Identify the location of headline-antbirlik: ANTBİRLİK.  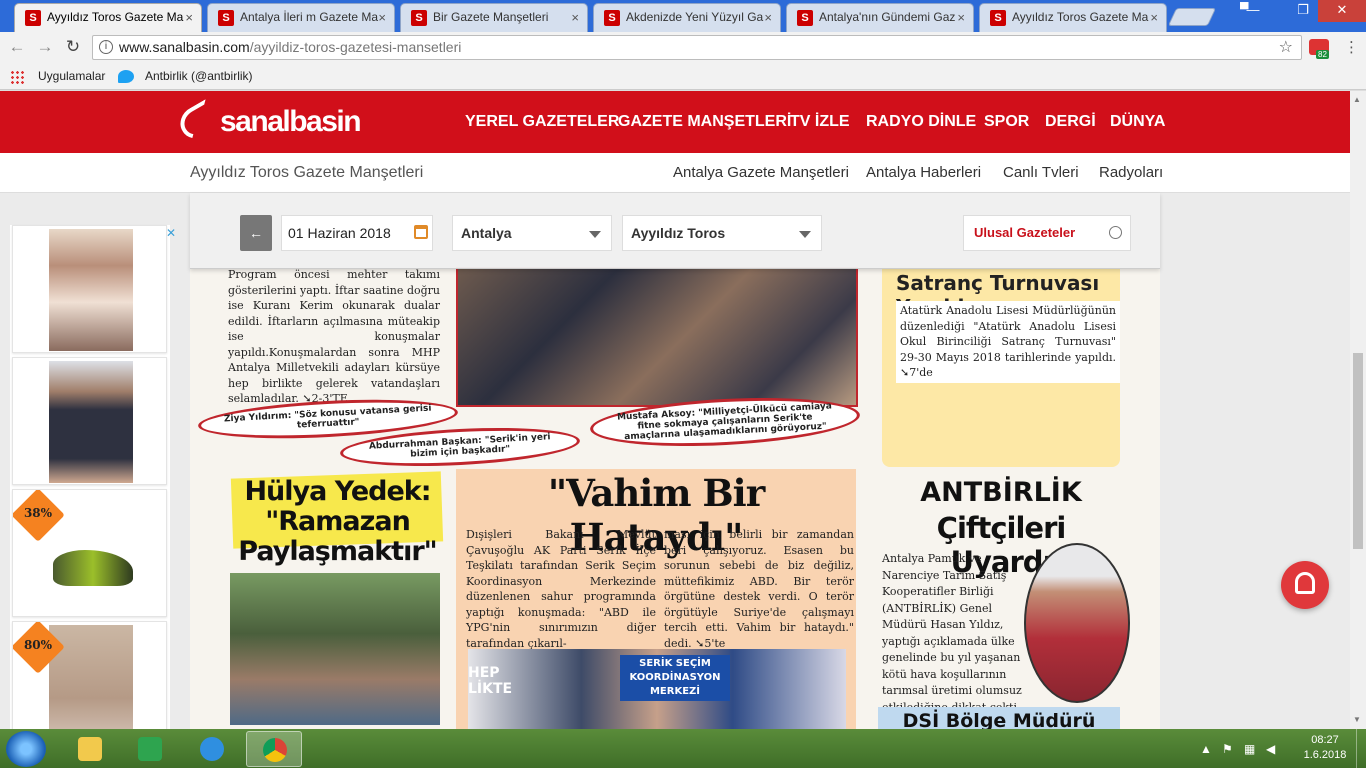
(1001, 492).